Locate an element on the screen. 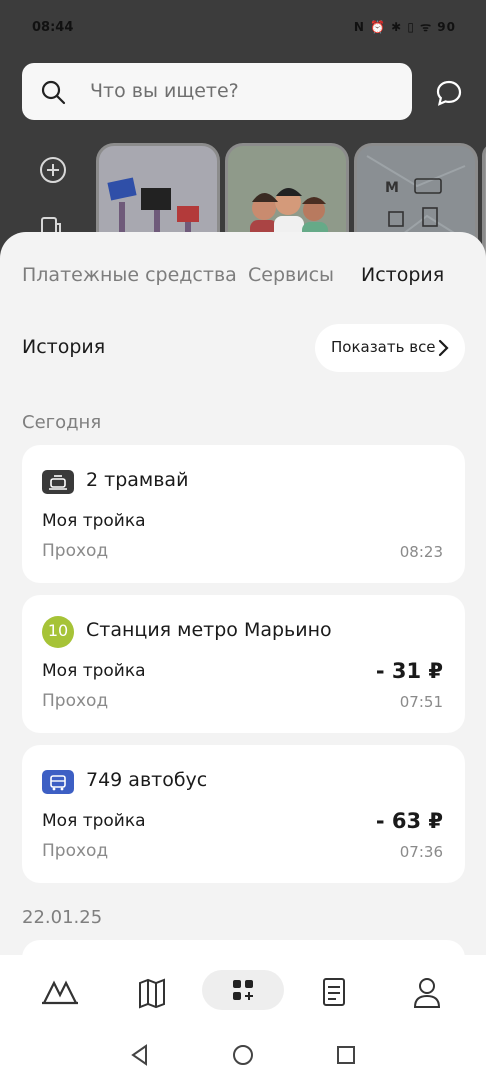 Image resolution: width=486 pixels, height=1080 pixels. tab-history: История is located at coordinates (402, 275).